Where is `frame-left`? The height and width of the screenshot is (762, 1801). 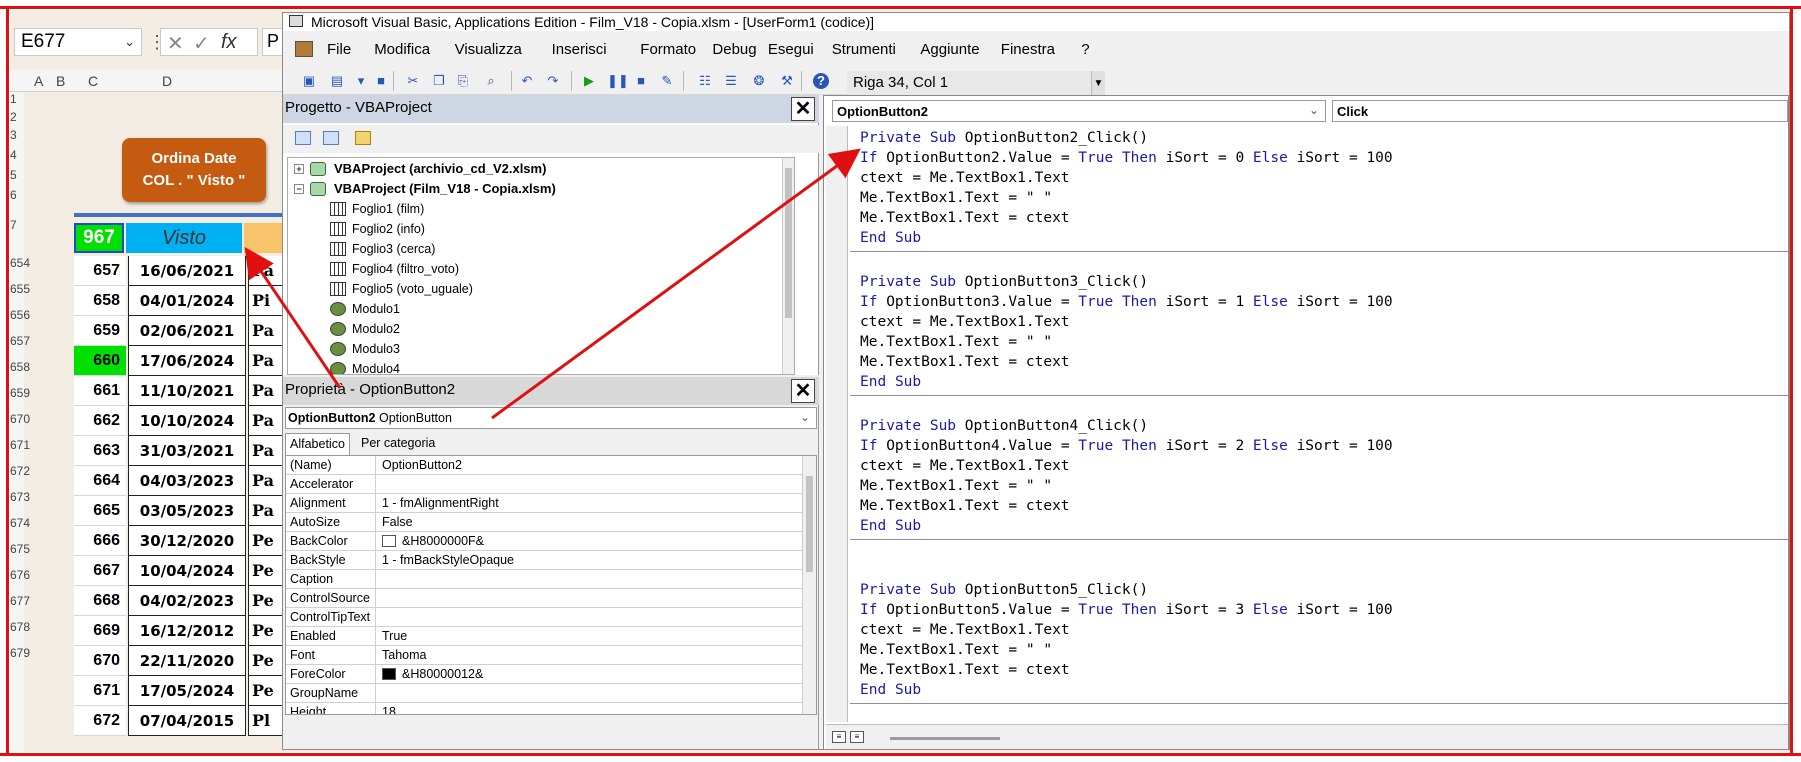
frame-left is located at coordinates (7, 381).